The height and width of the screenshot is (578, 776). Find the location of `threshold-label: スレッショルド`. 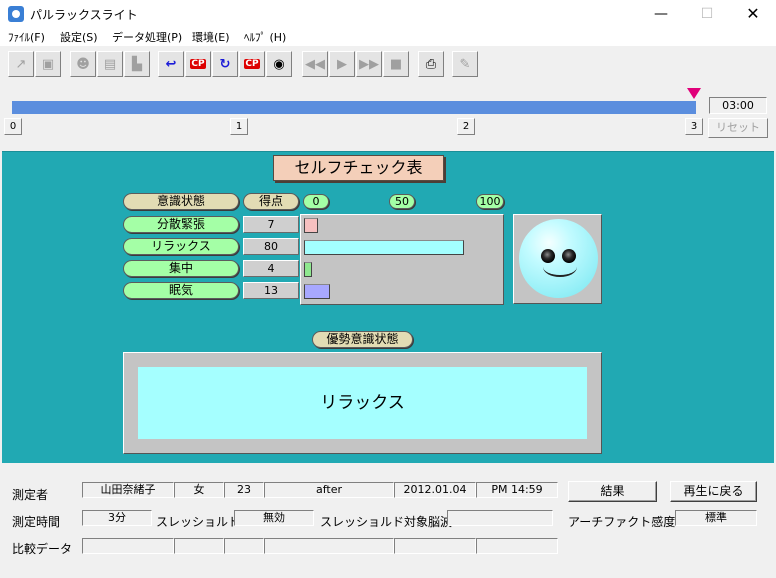

threshold-label: スレッショルド is located at coordinates (198, 522).